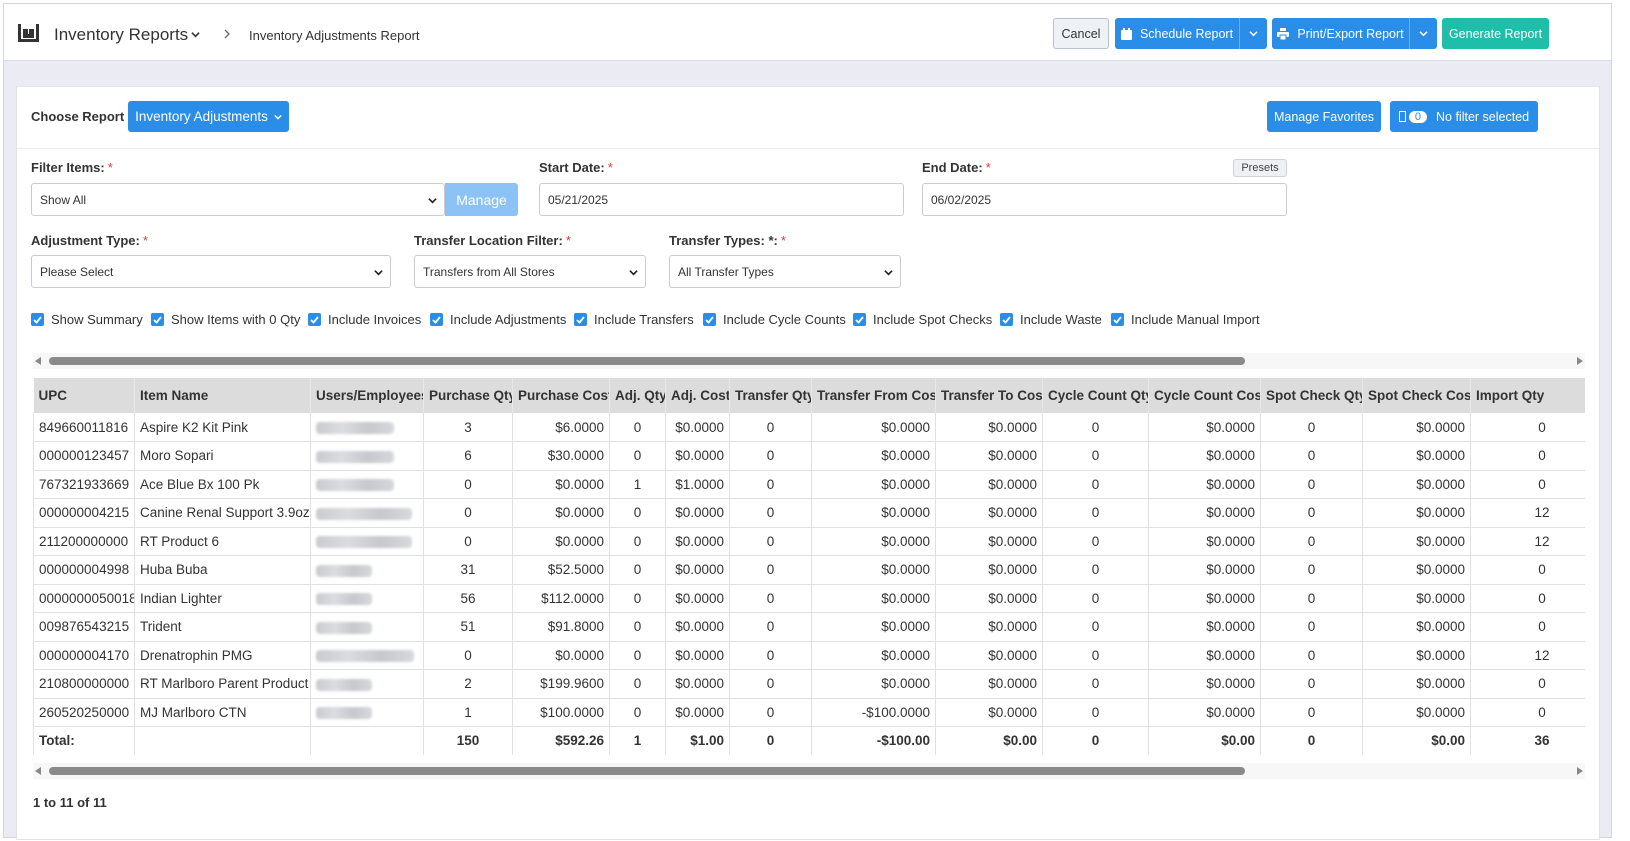  Describe the element at coordinates (1260, 168) in the screenshot. I see `presets-button: Presets` at that location.